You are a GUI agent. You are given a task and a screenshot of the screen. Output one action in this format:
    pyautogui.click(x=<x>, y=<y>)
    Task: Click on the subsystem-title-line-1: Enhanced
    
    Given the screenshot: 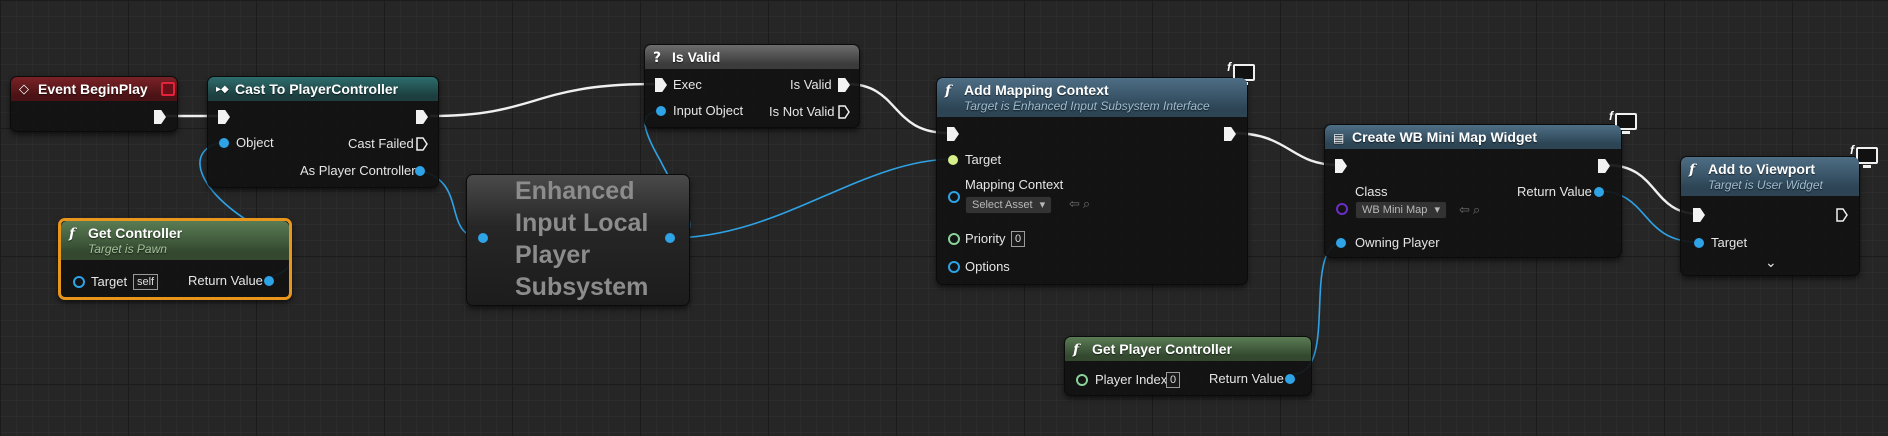 What is the action you would take?
    pyautogui.click(x=575, y=191)
    